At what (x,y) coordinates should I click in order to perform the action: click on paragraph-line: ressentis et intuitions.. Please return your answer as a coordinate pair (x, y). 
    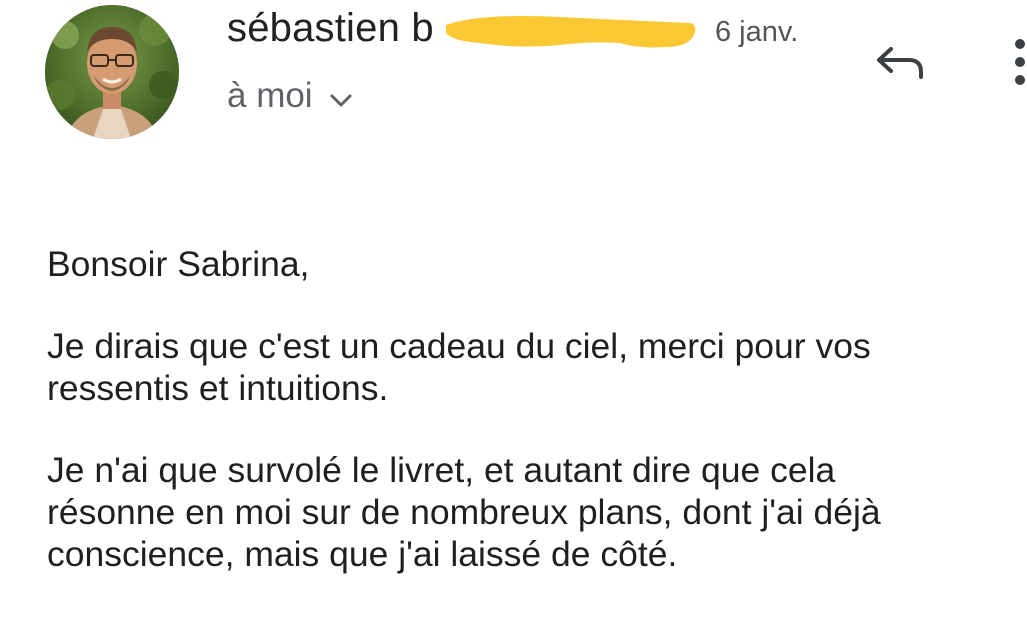
    Looking at the image, I should click on (218, 388).